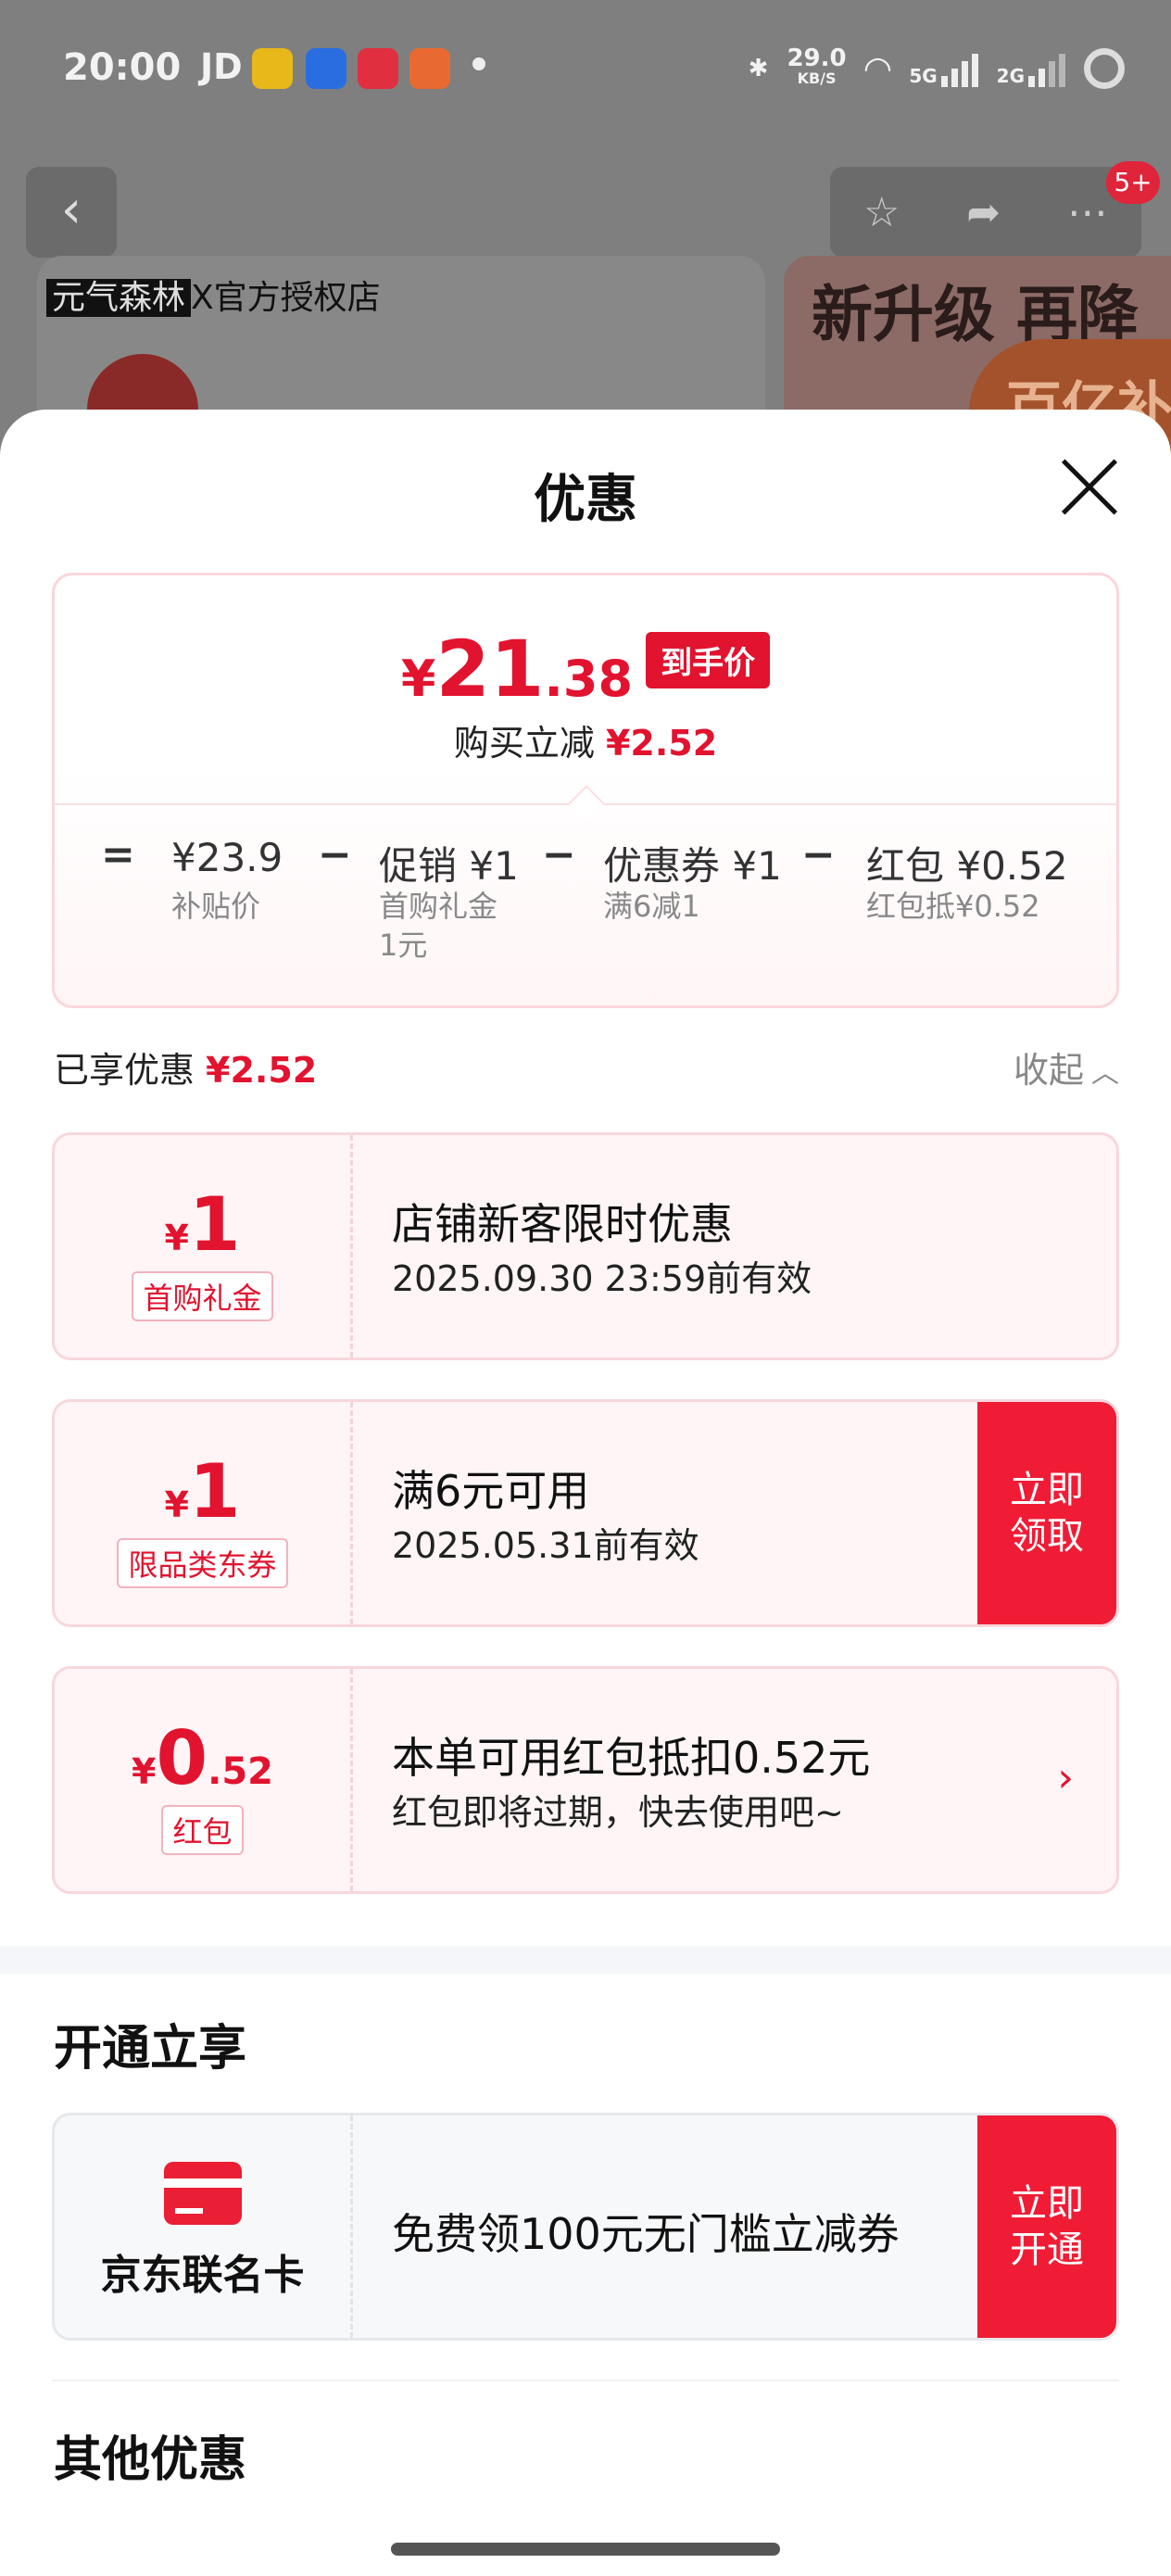 This screenshot has width=1171, height=2576. What do you see at coordinates (817, 65) in the screenshot?
I see `network-speed: 29.0 KB/S` at bounding box center [817, 65].